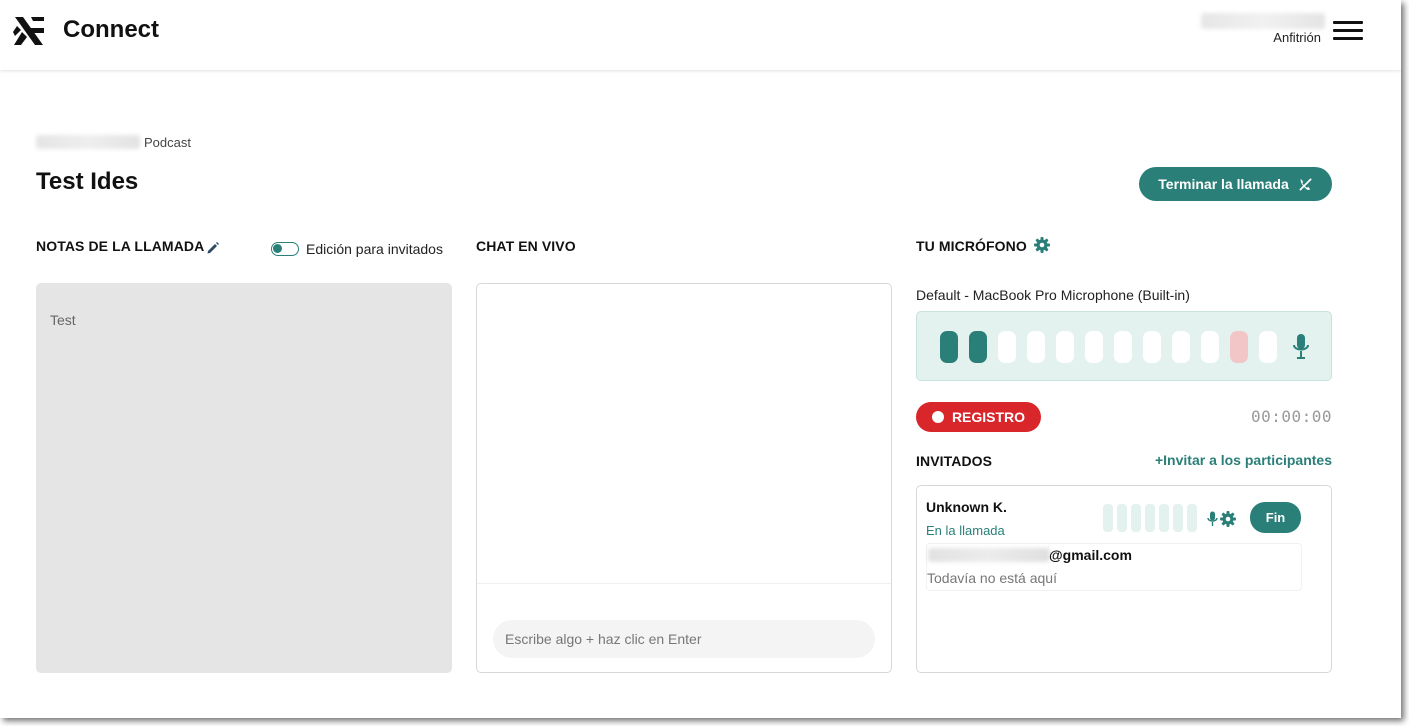 The image size is (1409, 726). I want to click on chat-input, so click(684, 639).